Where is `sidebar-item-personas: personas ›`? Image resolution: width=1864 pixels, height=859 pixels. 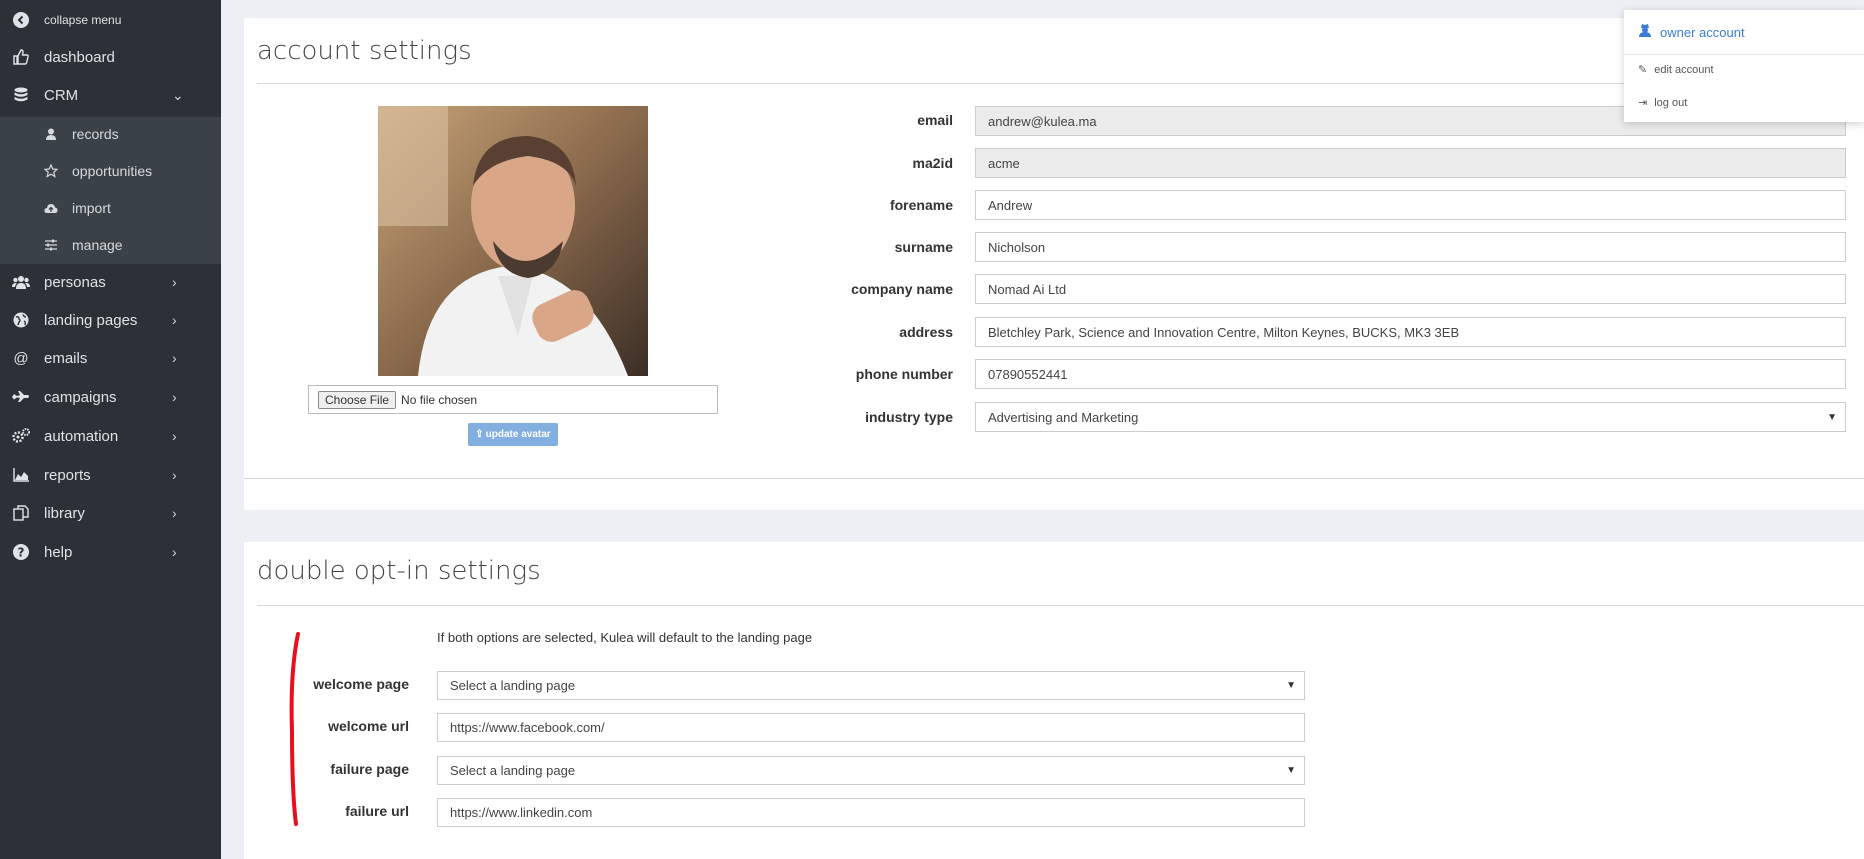 sidebar-item-personas: personas › is located at coordinates (110, 282).